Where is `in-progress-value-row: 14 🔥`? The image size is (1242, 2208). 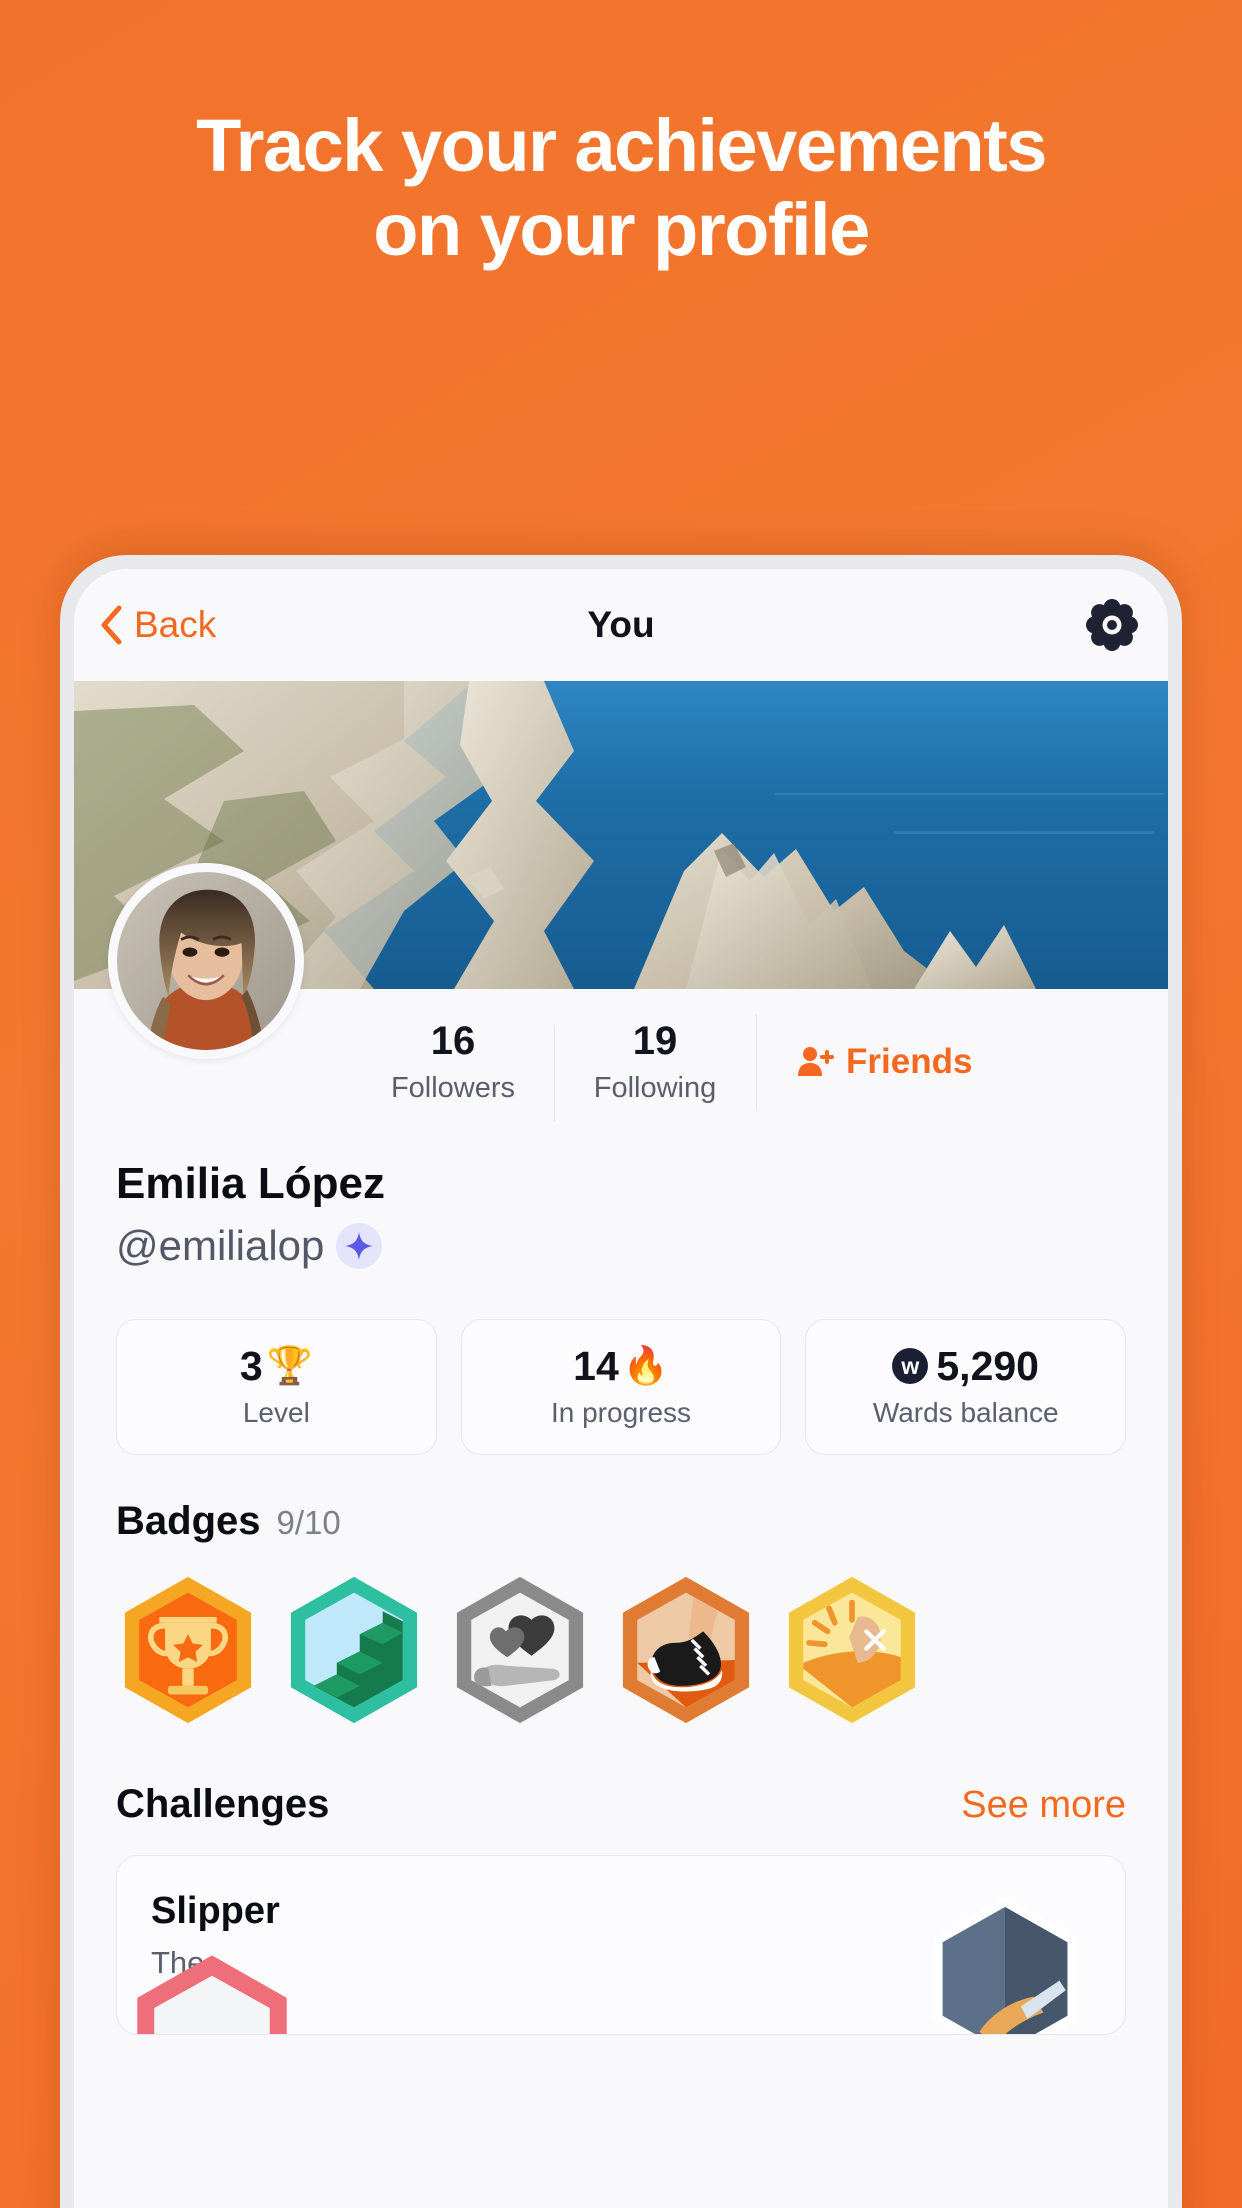 in-progress-value-row: 14 🔥 is located at coordinates (621, 1366).